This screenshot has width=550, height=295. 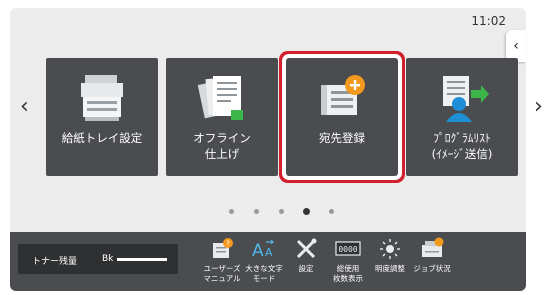 What do you see at coordinates (222, 249) in the screenshot?
I see `manual-icon: ?` at bounding box center [222, 249].